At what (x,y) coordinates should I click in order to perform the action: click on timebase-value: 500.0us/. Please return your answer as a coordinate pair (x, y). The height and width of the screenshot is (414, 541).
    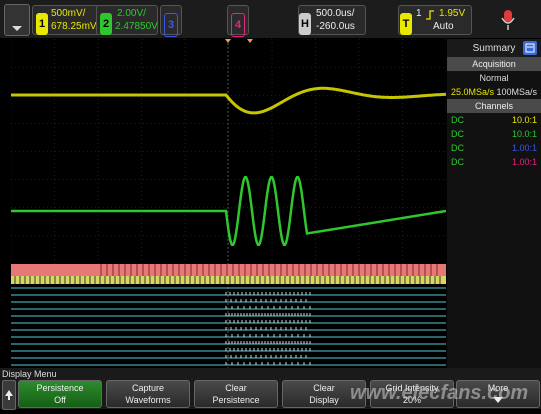
    Looking at the image, I should click on (335, 13).